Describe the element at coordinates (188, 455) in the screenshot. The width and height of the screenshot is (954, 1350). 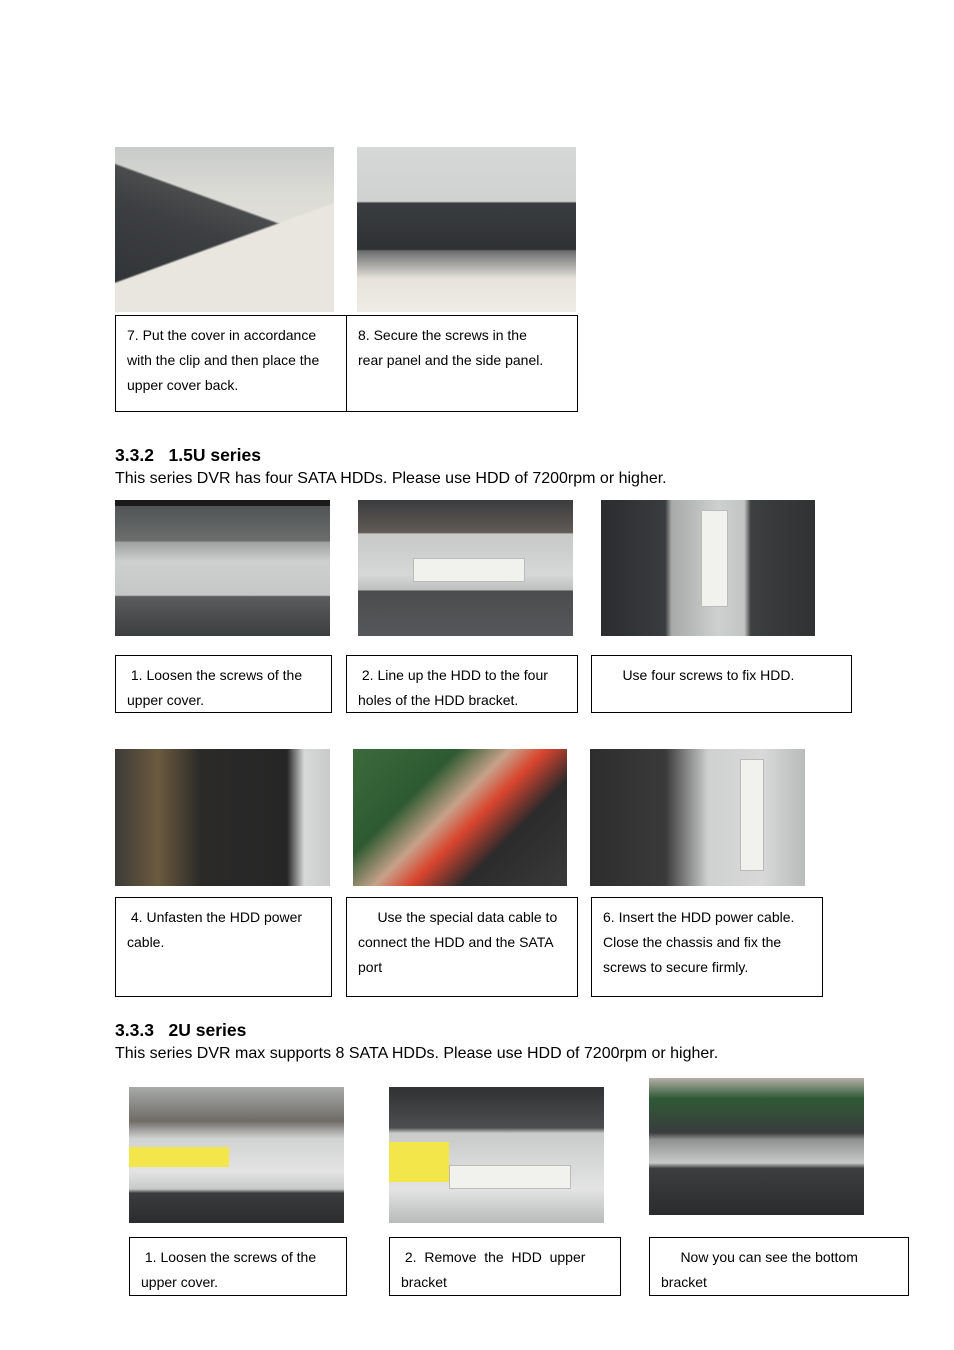
I see `section-heading-1-5u: 3.3.2 1.5U series` at that location.